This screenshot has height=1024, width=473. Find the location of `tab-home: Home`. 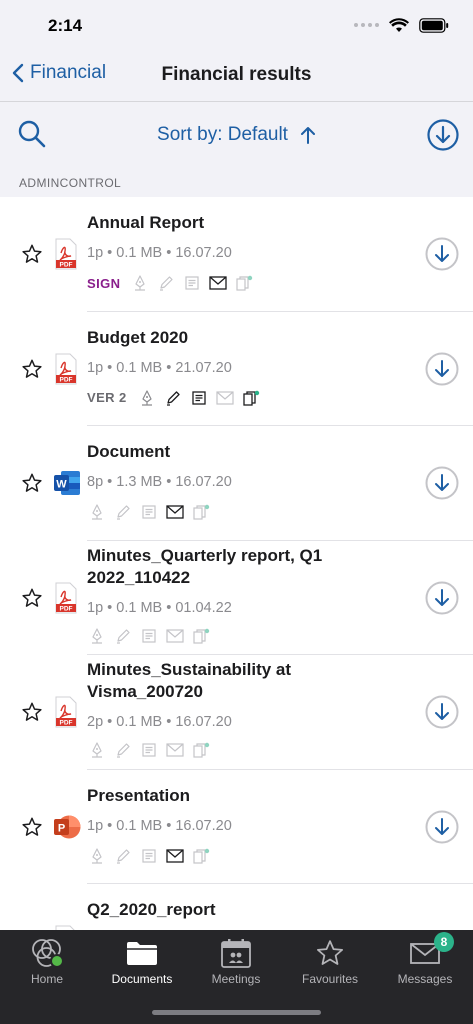

tab-home: Home is located at coordinates (47, 961).